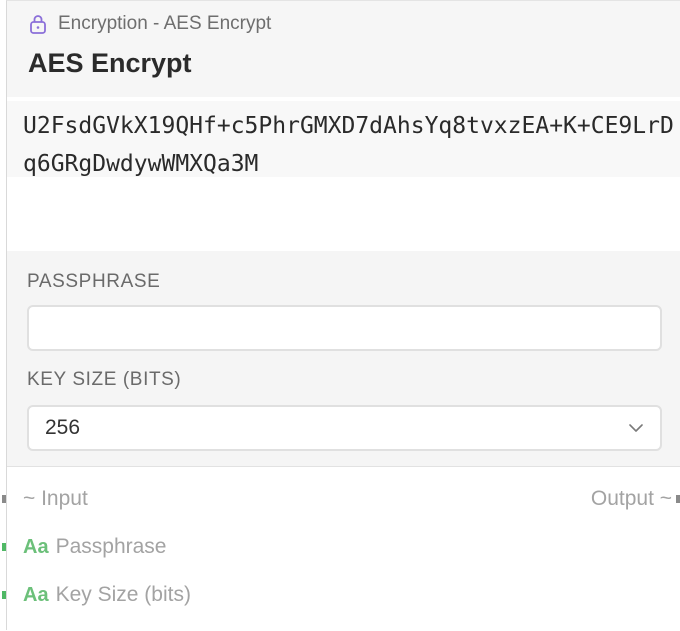  Describe the element at coordinates (343, 499) in the screenshot. I see `flow-port-row: ~ Input Output ~` at that location.